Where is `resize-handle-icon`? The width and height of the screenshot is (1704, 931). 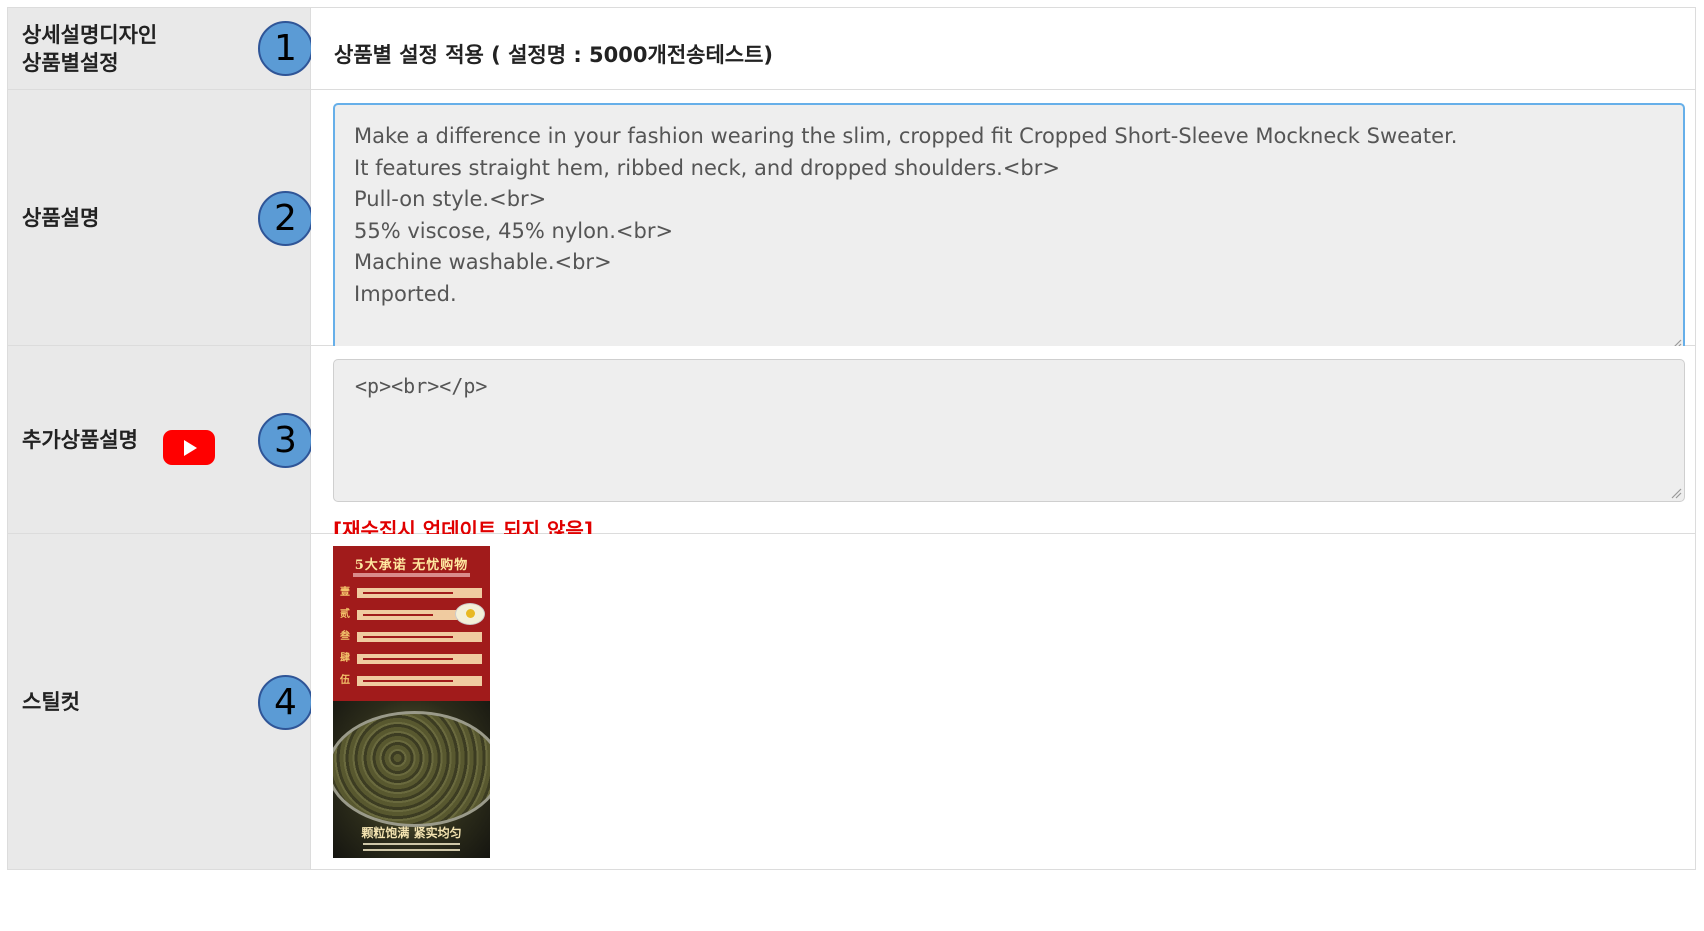
resize-handle-icon is located at coordinates (1676, 493).